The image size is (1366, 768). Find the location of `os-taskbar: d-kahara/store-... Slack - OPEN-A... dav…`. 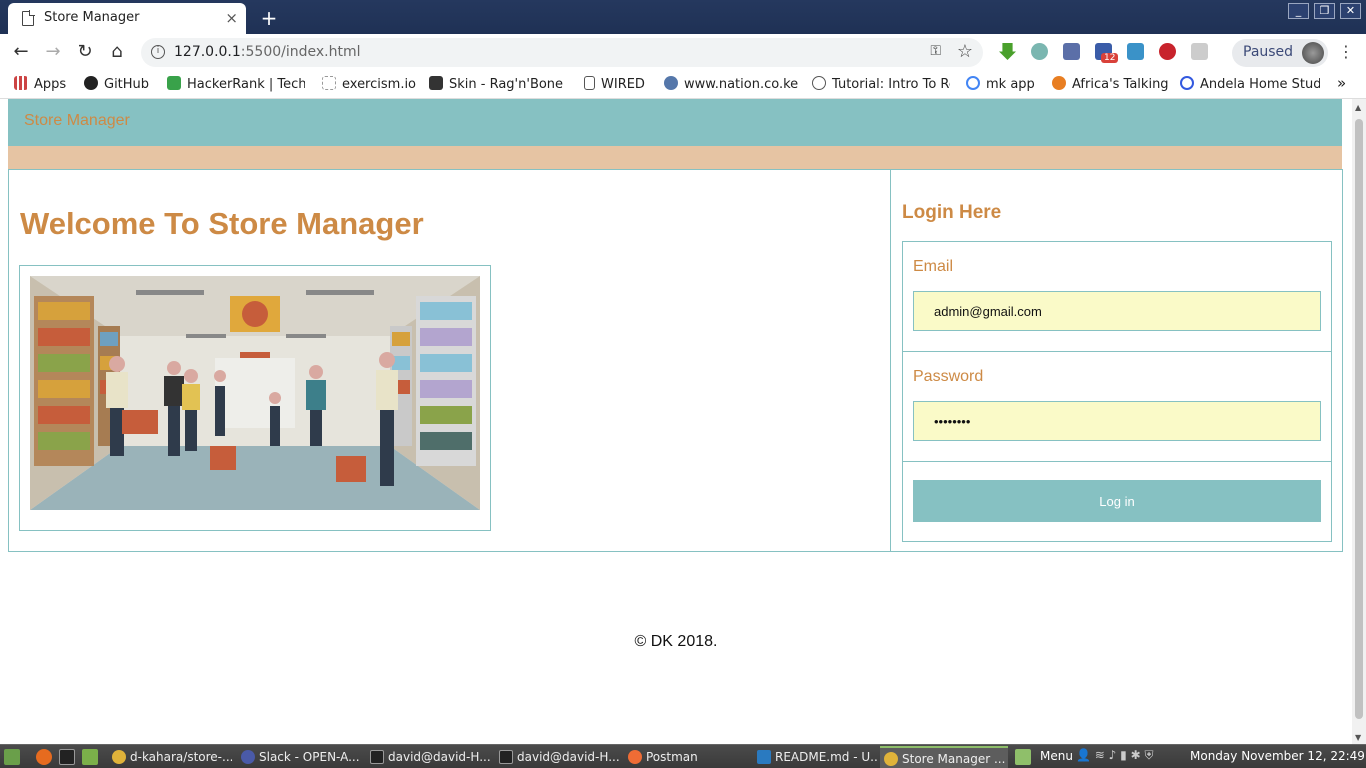

os-taskbar: d-kahara/store-... Slack - OPEN-A... dav… is located at coordinates (683, 756).